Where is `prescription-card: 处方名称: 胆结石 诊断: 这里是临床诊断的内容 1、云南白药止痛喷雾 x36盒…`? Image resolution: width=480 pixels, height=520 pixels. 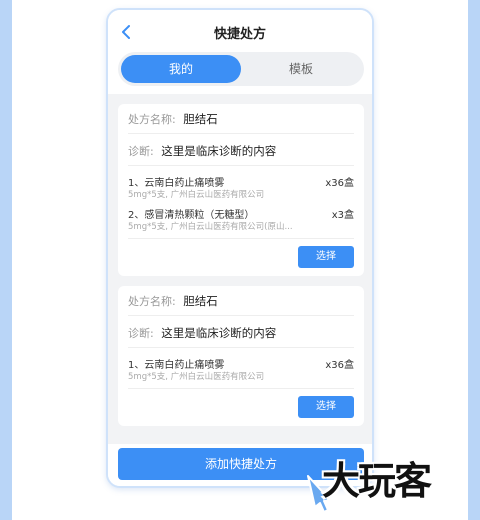 prescription-card: 处方名称: 胆结石 诊断: 这里是临床诊断的内容 1、云南白药止痛喷雾 x36盒… is located at coordinates (241, 356).